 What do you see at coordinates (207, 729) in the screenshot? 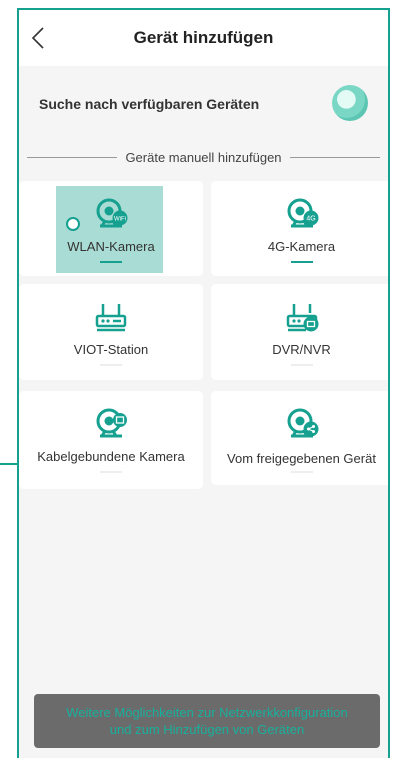
I see `more-options-line-2: und zum Hinzufügen von Geräten` at bounding box center [207, 729].